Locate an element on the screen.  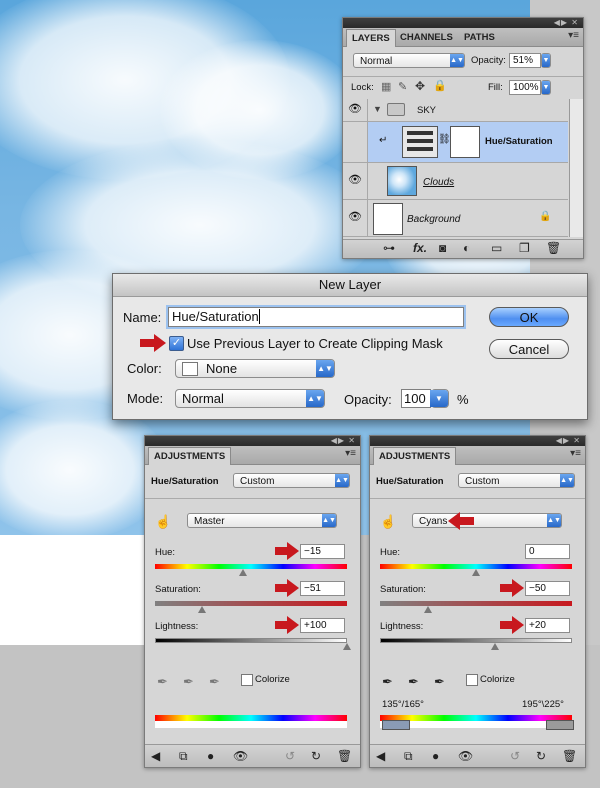
hue-input: −15 is located at coordinates (322, 551).